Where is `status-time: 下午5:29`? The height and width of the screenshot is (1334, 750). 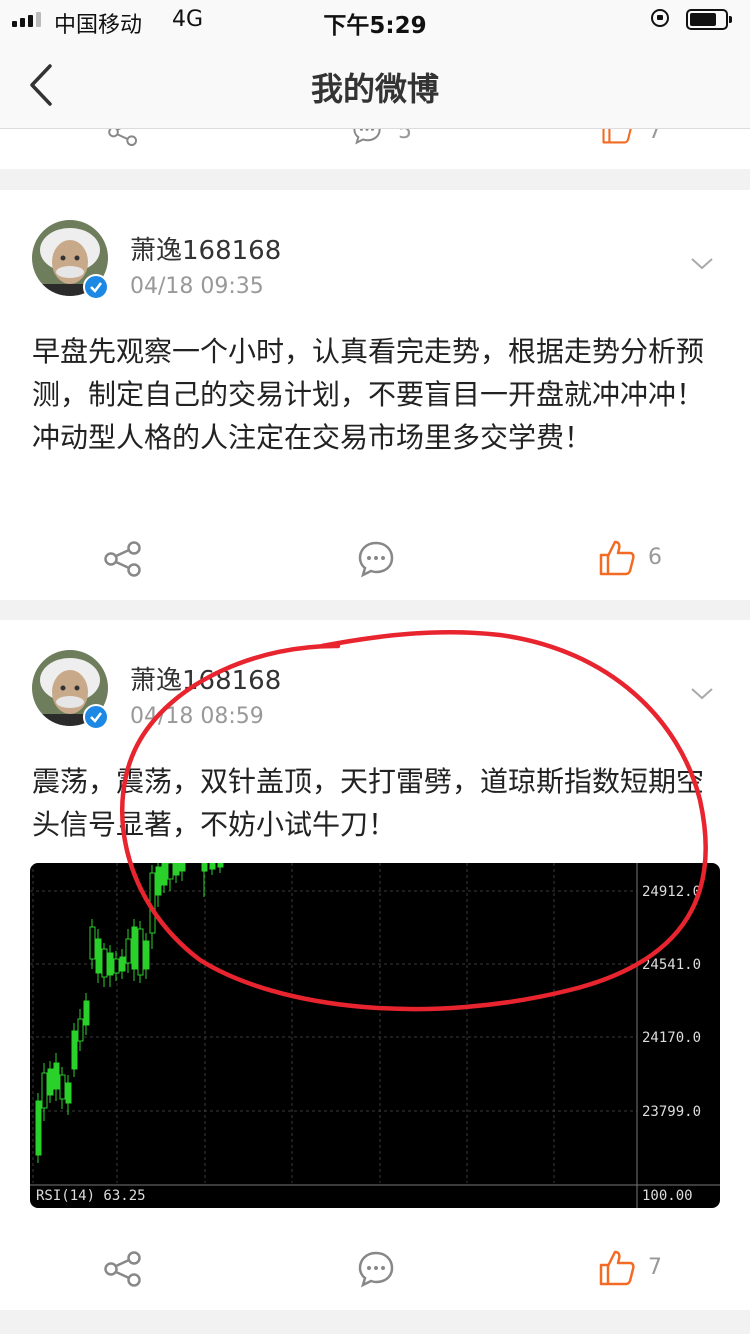
status-time: 下午5:29 is located at coordinates (375, 26).